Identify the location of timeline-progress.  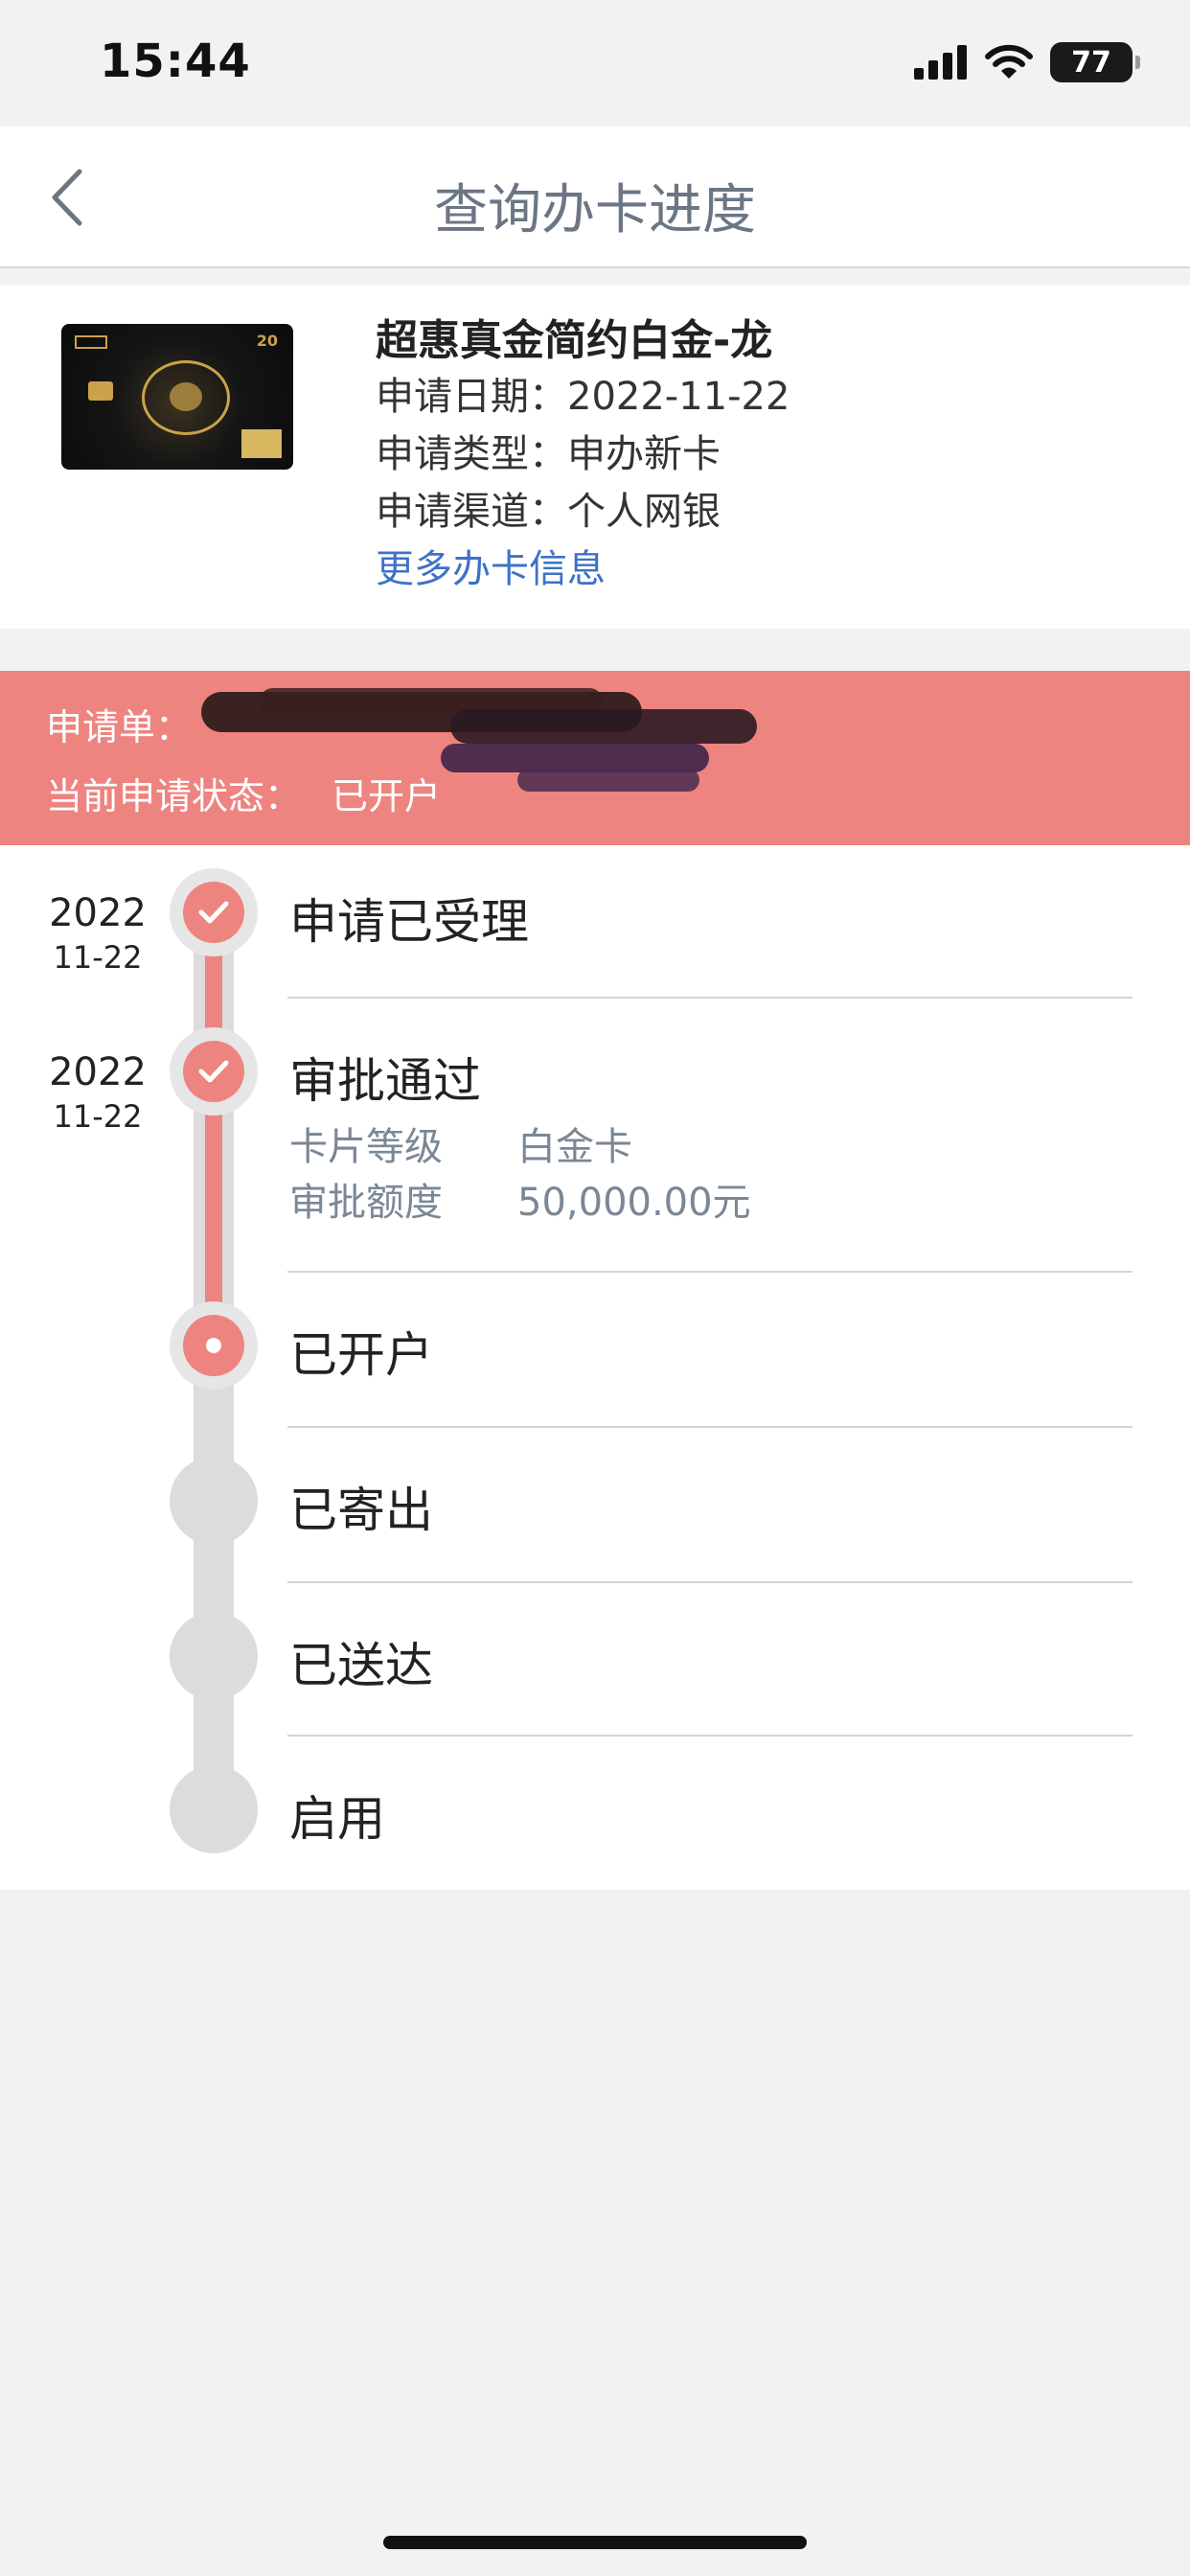
(214, 1129).